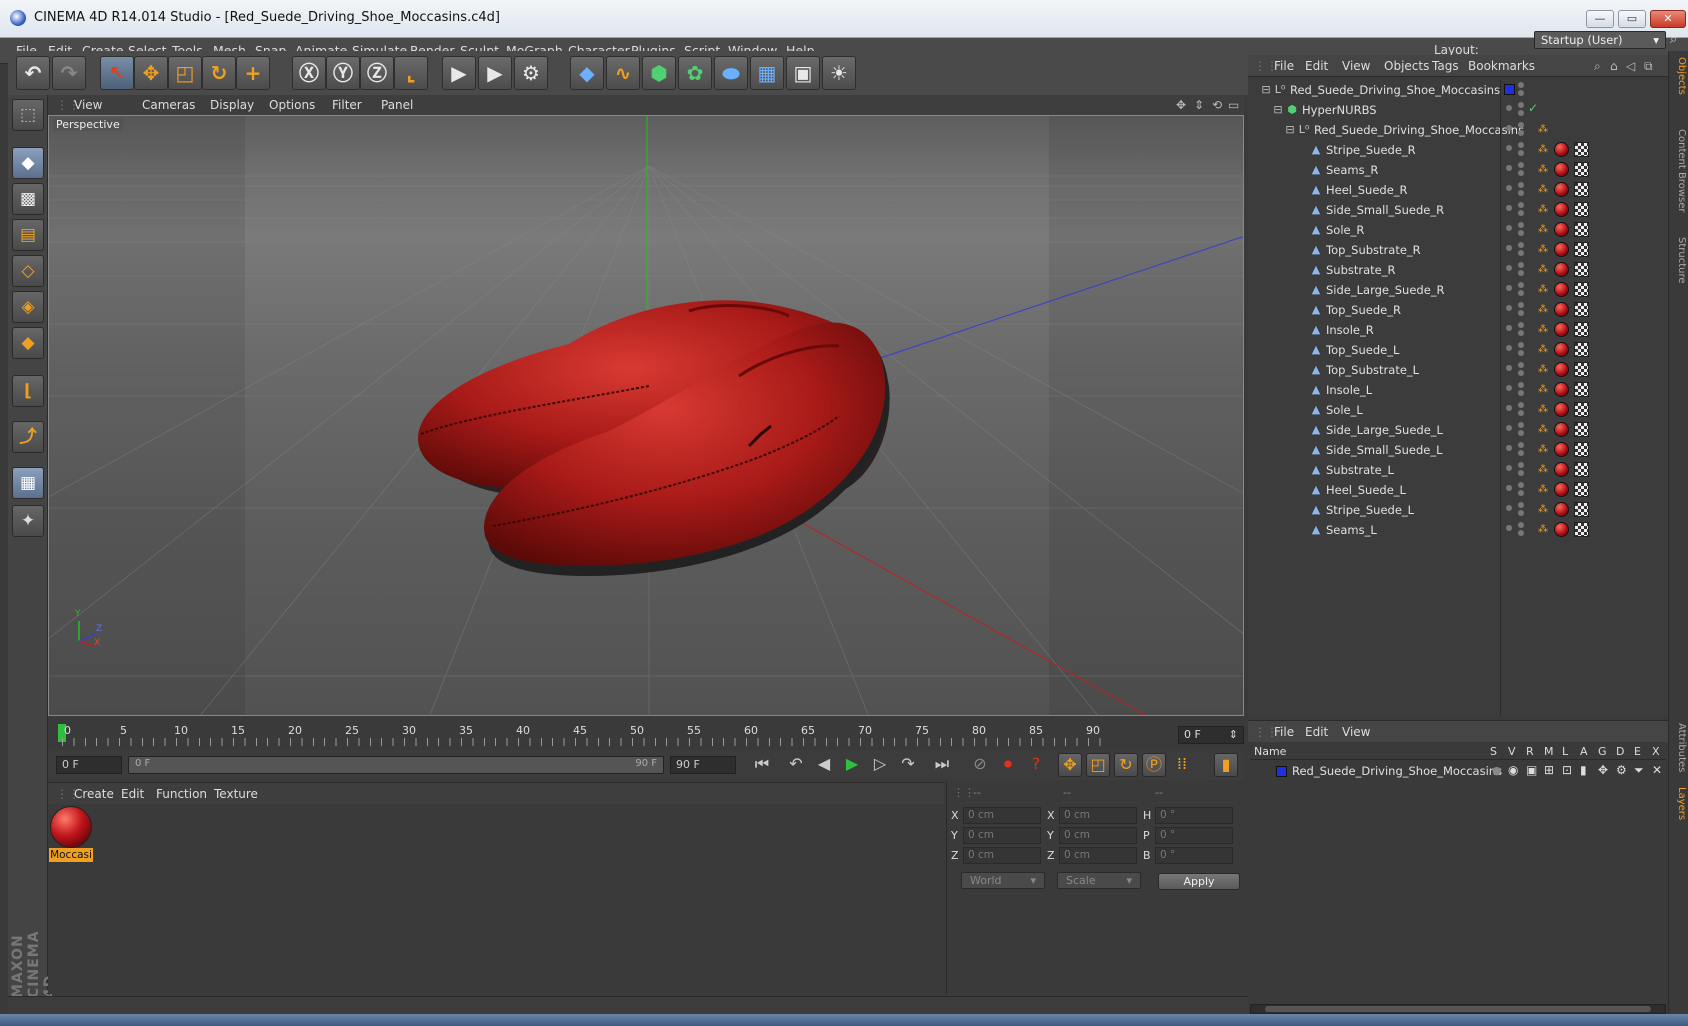 Image resolution: width=1688 pixels, height=1026 pixels. Describe the element at coordinates (1513, 770) in the screenshot. I see `layer-visible-icon: ◉` at that location.